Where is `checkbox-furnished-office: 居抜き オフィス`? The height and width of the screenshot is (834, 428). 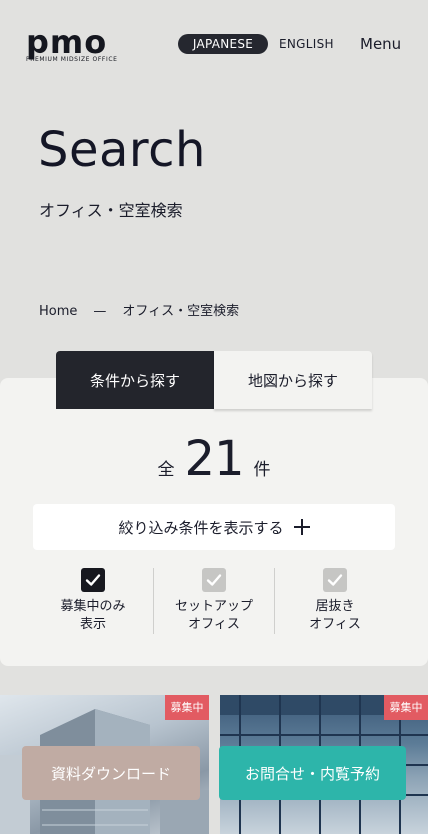 checkbox-furnished-office: 居抜き オフィス is located at coordinates (334, 601).